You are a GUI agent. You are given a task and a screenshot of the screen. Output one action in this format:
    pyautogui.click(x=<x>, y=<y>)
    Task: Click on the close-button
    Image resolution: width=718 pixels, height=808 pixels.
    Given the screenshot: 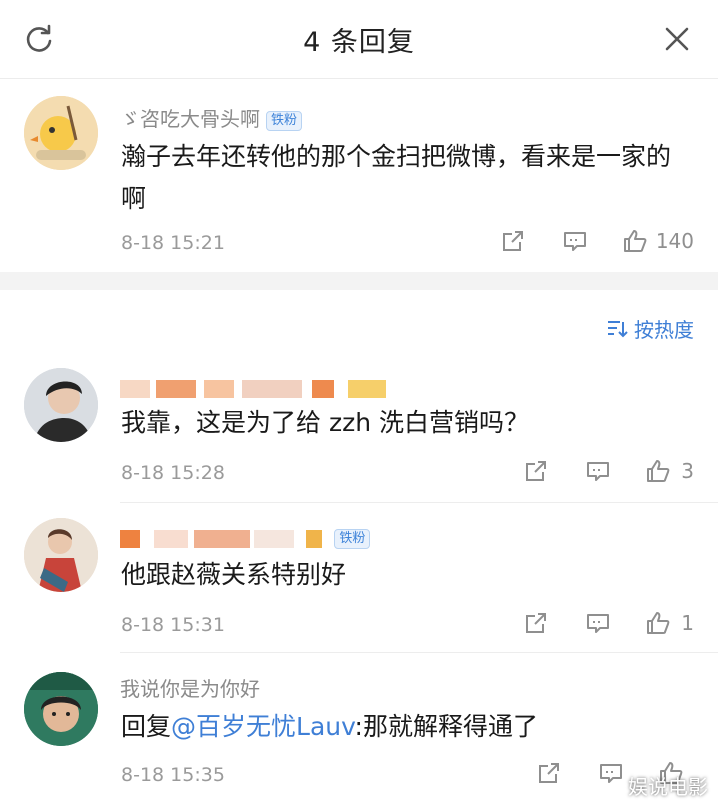 What is the action you would take?
    pyautogui.click(x=677, y=39)
    